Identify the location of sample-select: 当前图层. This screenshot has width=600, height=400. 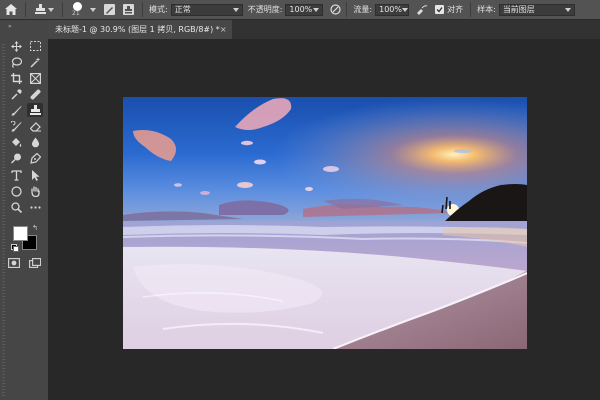
(536, 9).